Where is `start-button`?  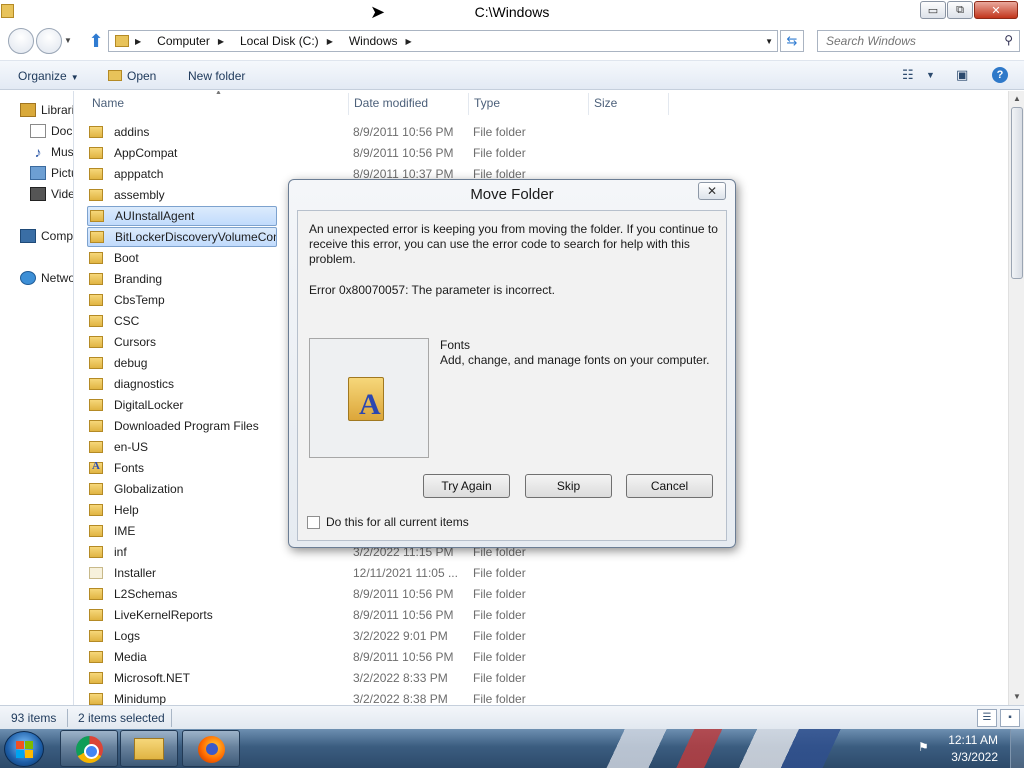 start-button is located at coordinates (24, 749).